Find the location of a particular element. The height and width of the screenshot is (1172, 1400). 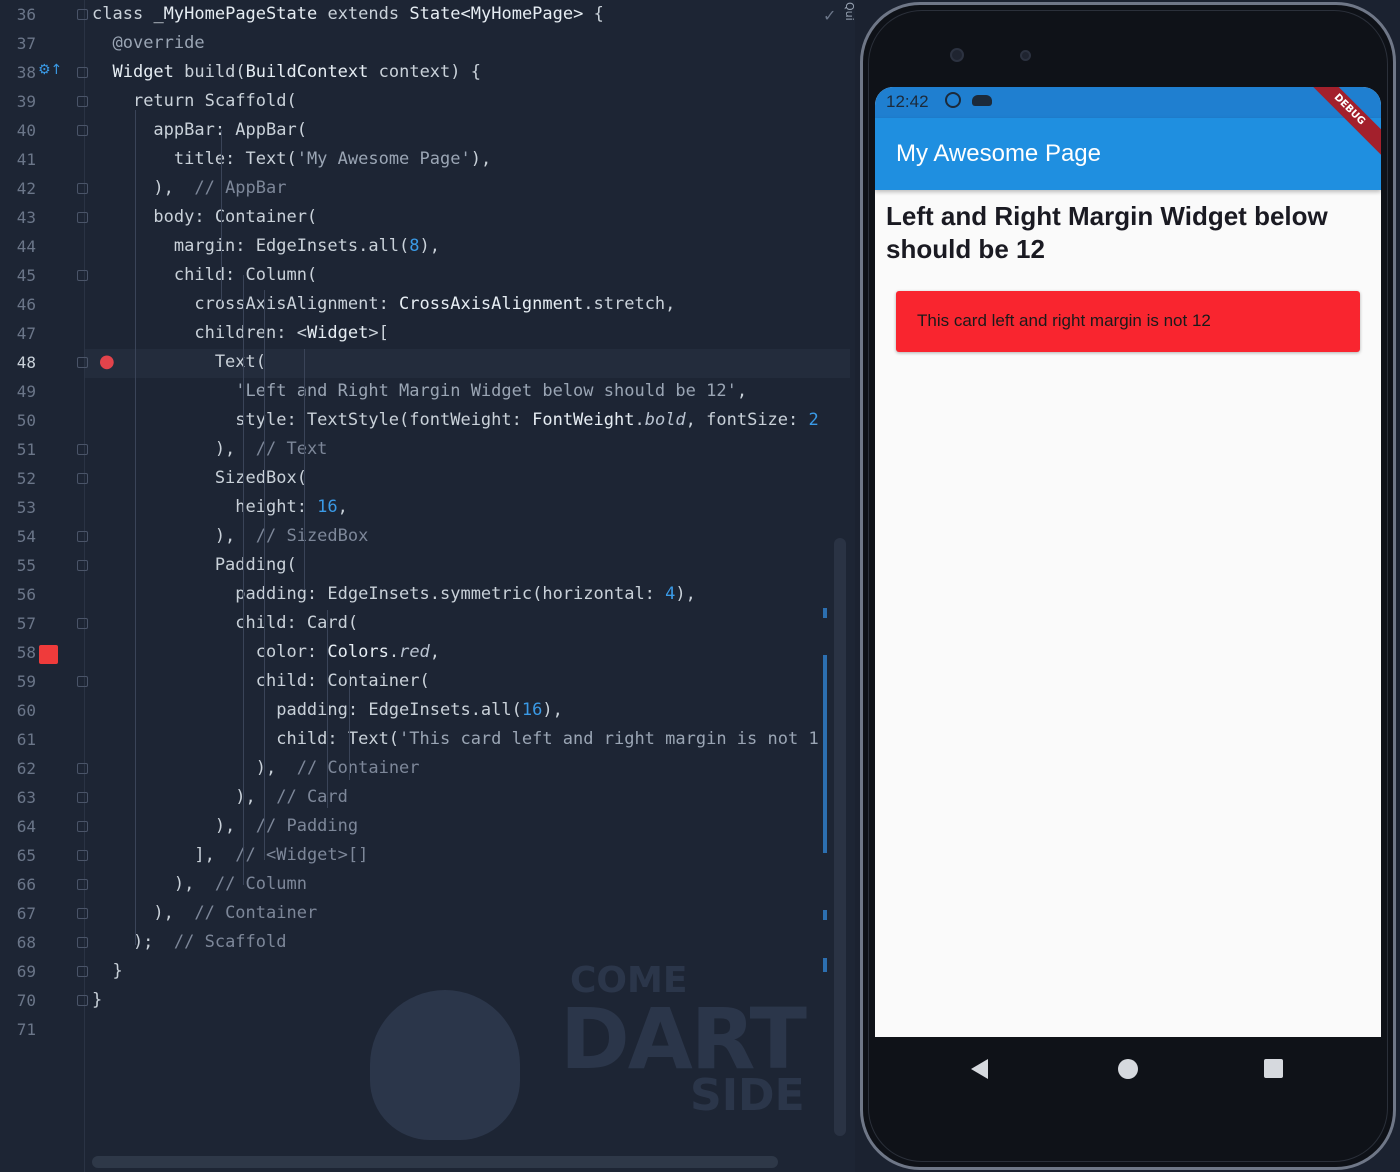

code-line: child: Container( is located at coordinates (261, 681).